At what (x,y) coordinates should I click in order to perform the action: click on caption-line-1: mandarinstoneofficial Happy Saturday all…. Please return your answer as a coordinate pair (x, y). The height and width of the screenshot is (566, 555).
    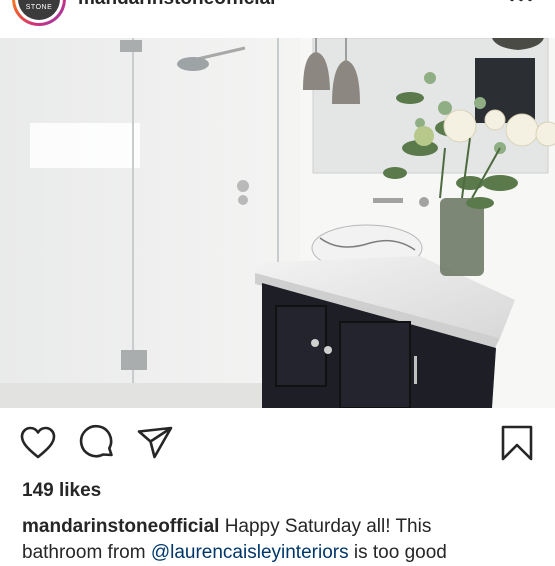
    Looking at the image, I should click on (282, 527).